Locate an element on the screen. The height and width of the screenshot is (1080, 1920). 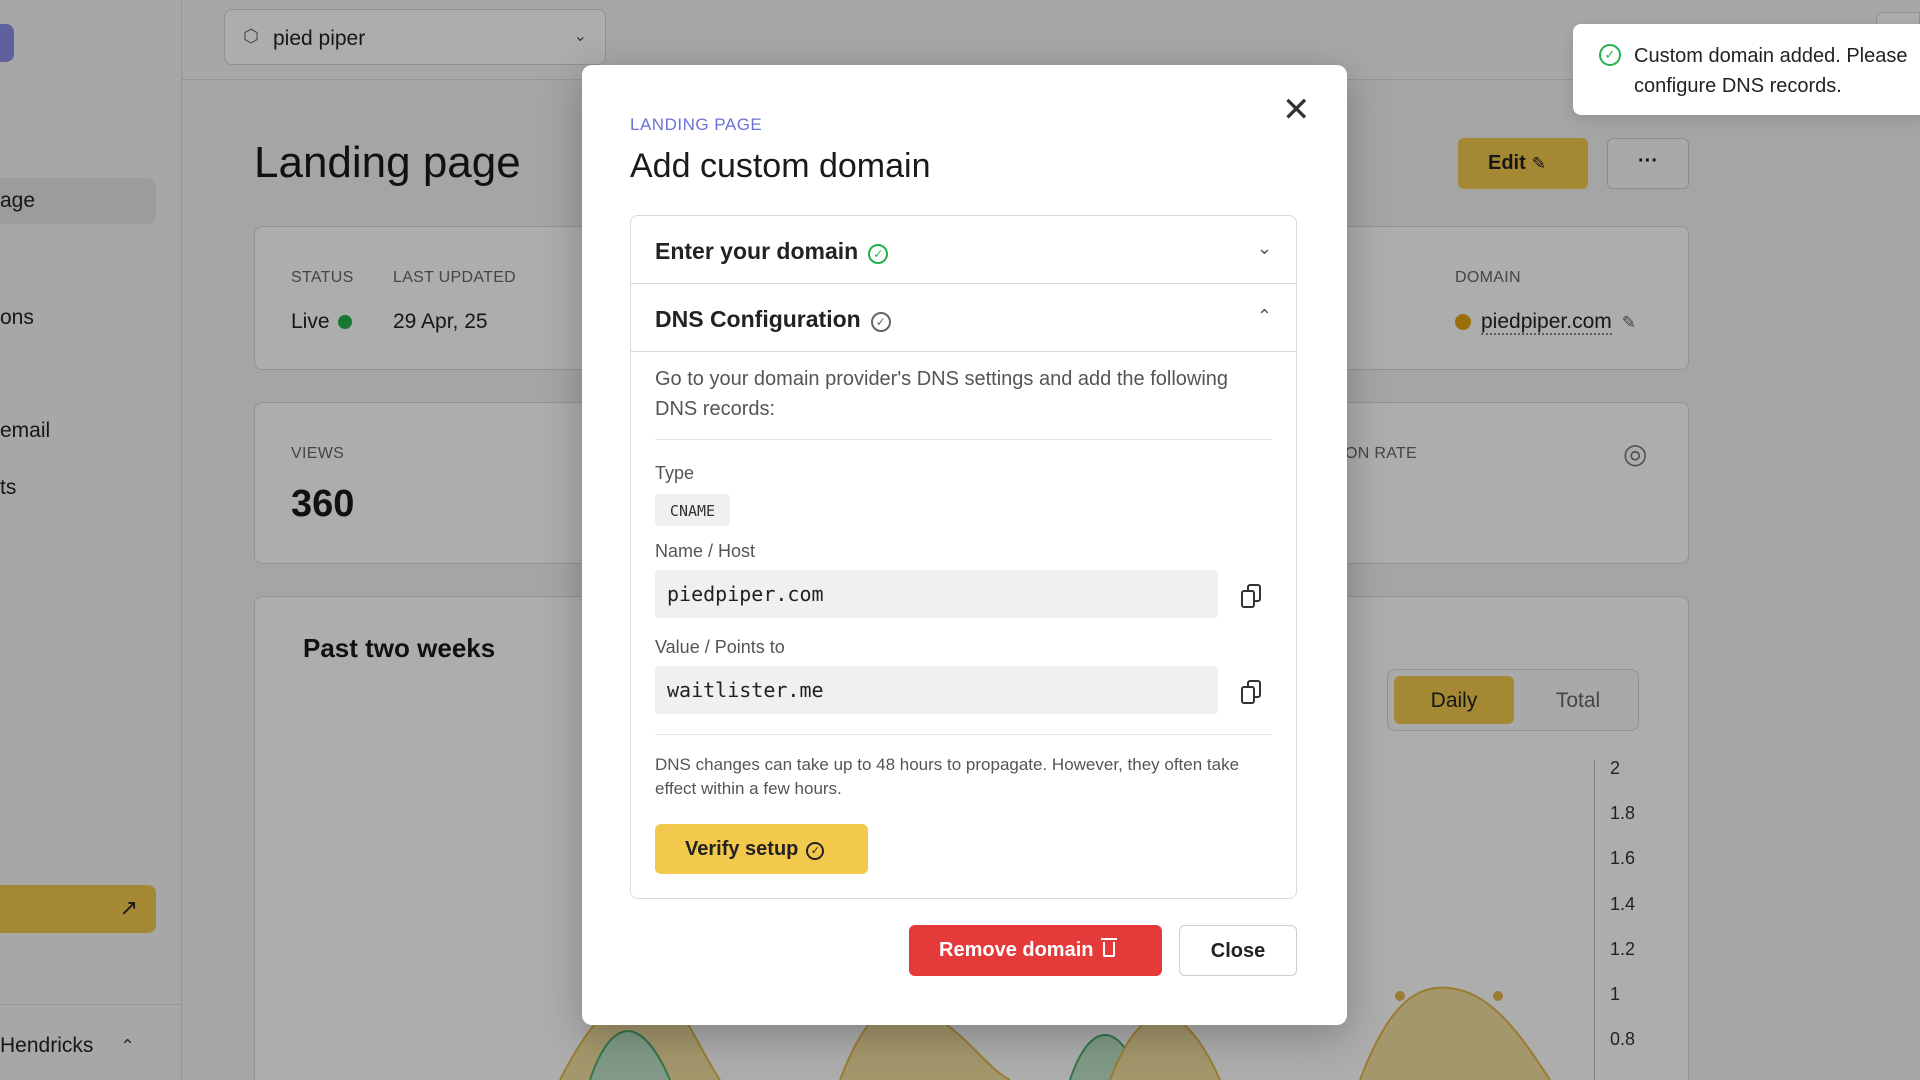
chevron-up-icon: ⌃ is located at coordinates (1264, 316).